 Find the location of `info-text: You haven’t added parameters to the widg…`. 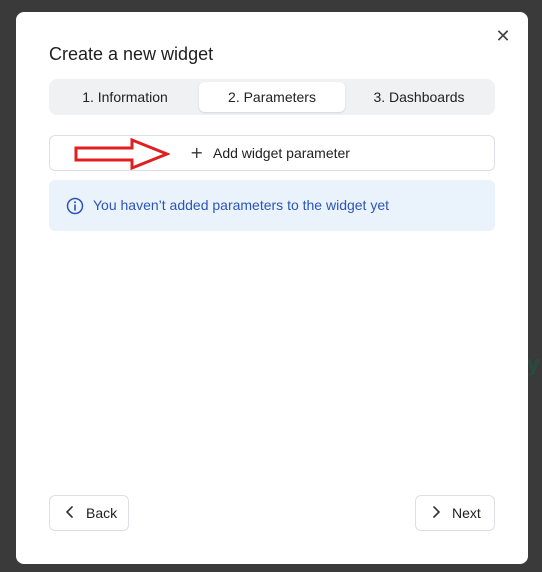

info-text: You haven’t added parameters to the widg… is located at coordinates (241, 205).